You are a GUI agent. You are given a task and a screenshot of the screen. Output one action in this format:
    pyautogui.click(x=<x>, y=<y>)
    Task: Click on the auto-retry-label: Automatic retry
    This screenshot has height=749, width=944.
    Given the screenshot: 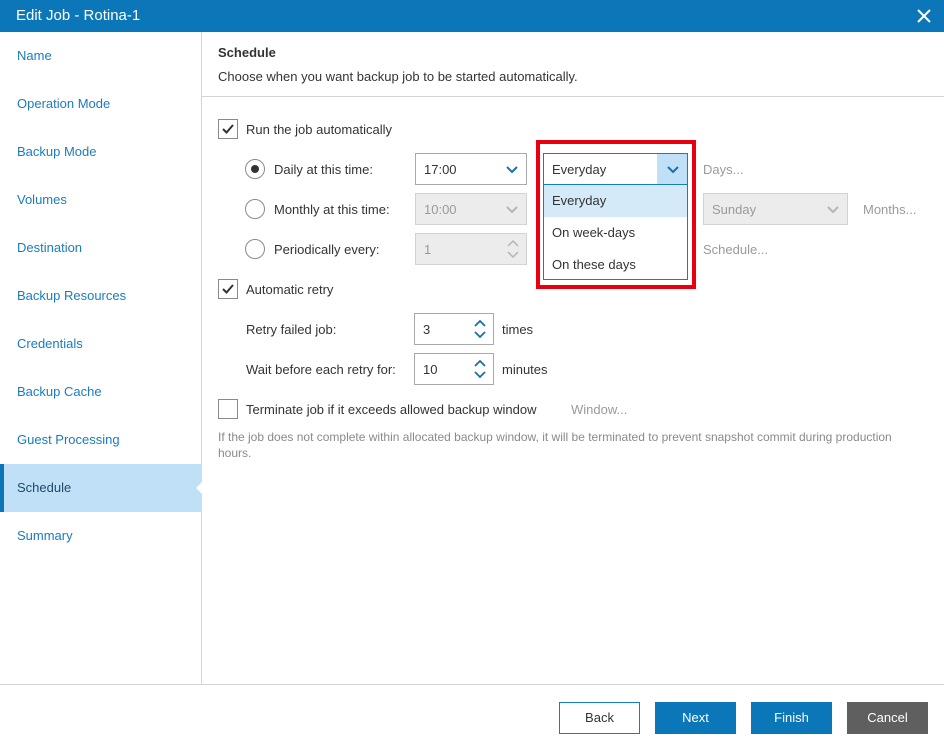 What is the action you would take?
    pyautogui.click(x=290, y=289)
    